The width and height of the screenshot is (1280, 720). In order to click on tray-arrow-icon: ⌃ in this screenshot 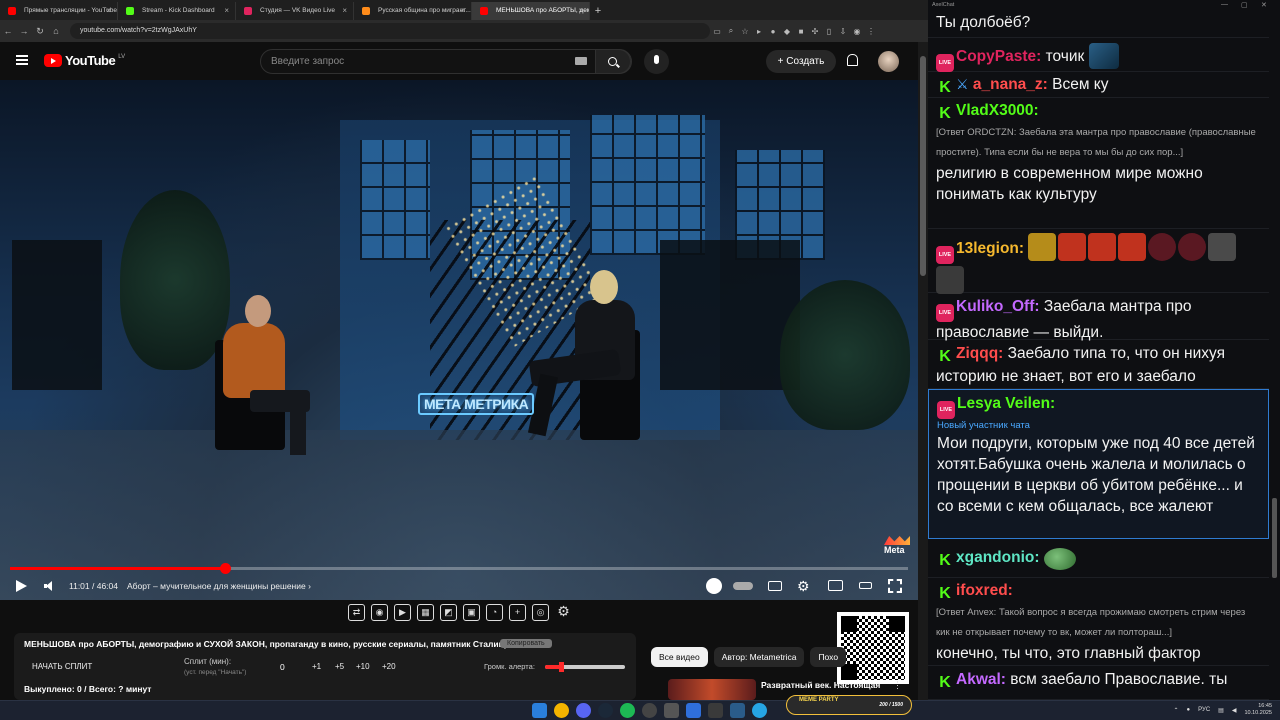, I will do `click(1176, 710)`.